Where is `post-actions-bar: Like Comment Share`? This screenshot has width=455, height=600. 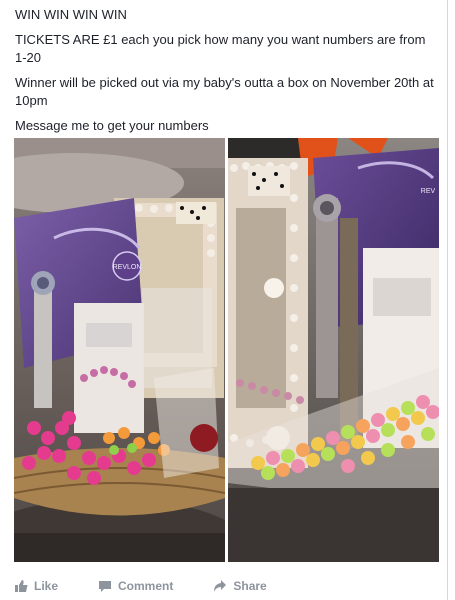 post-actions-bar: Like Comment Share is located at coordinates (223, 586).